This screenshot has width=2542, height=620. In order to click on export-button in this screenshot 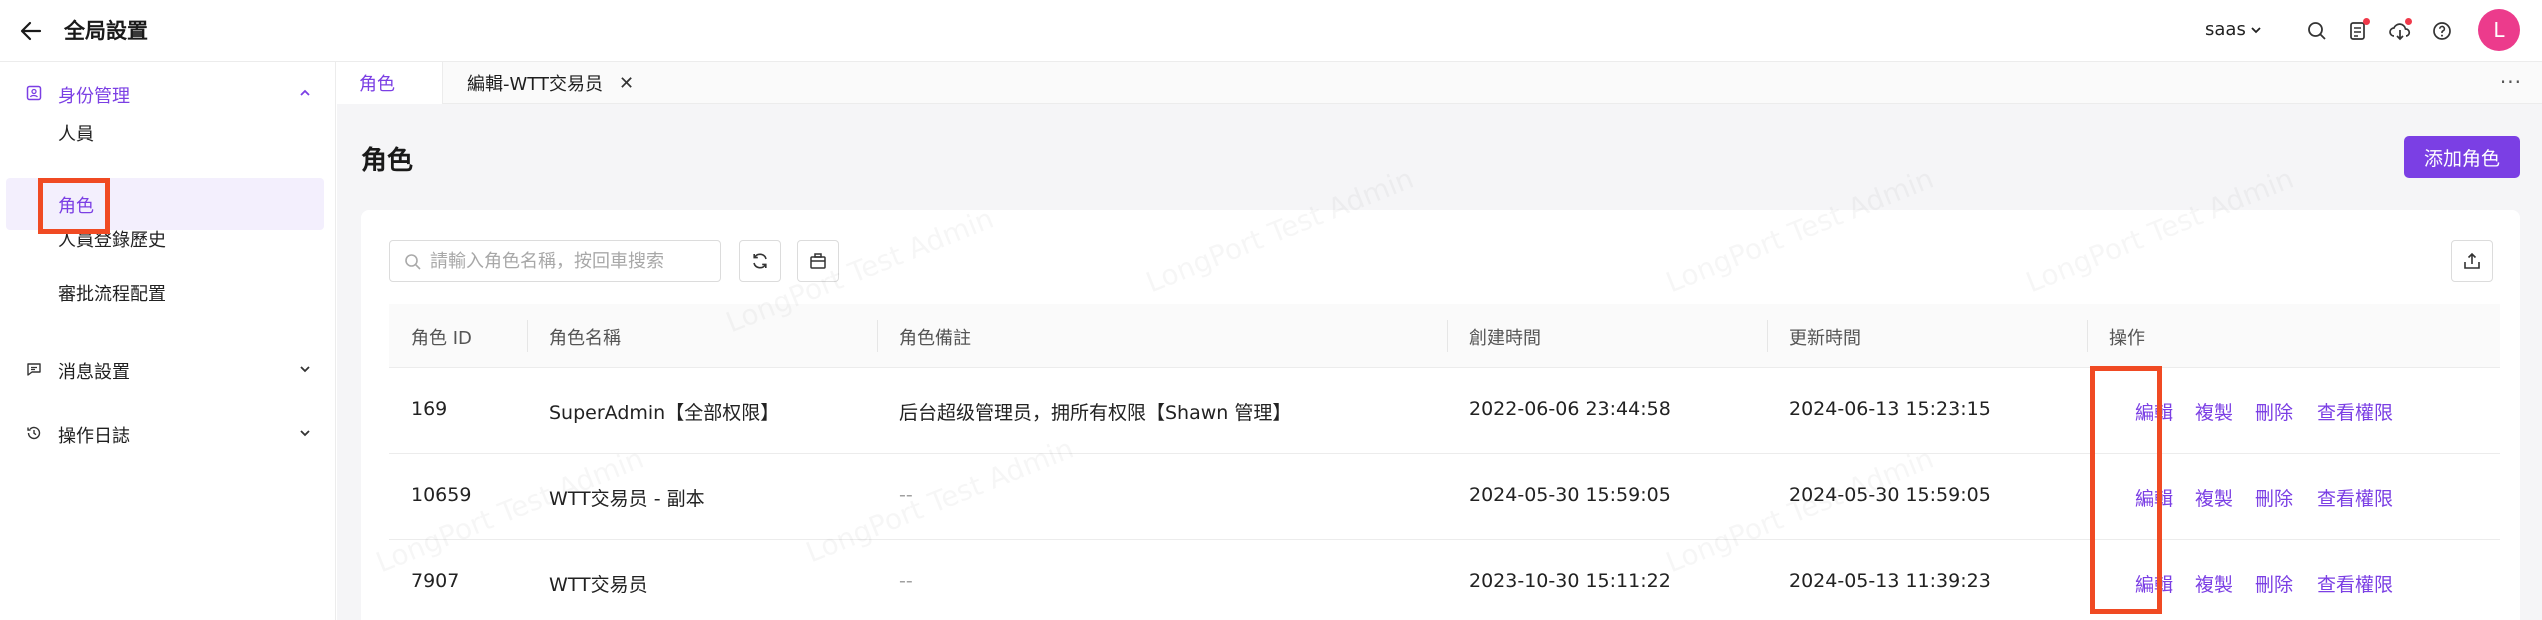, I will do `click(2472, 261)`.